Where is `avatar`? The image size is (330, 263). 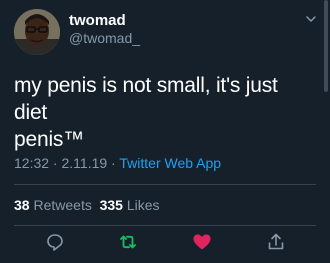
avatar is located at coordinates (37, 32).